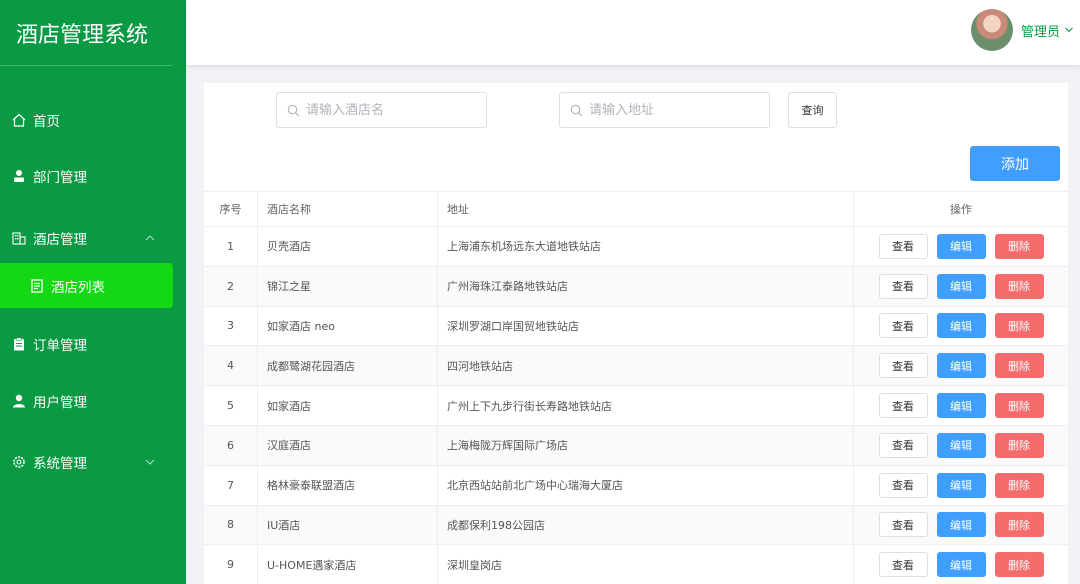  What do you see at coordinates (1015, 163) in the screenshot?
I see `add-button: 添加` at bounding box center [1015, 163].